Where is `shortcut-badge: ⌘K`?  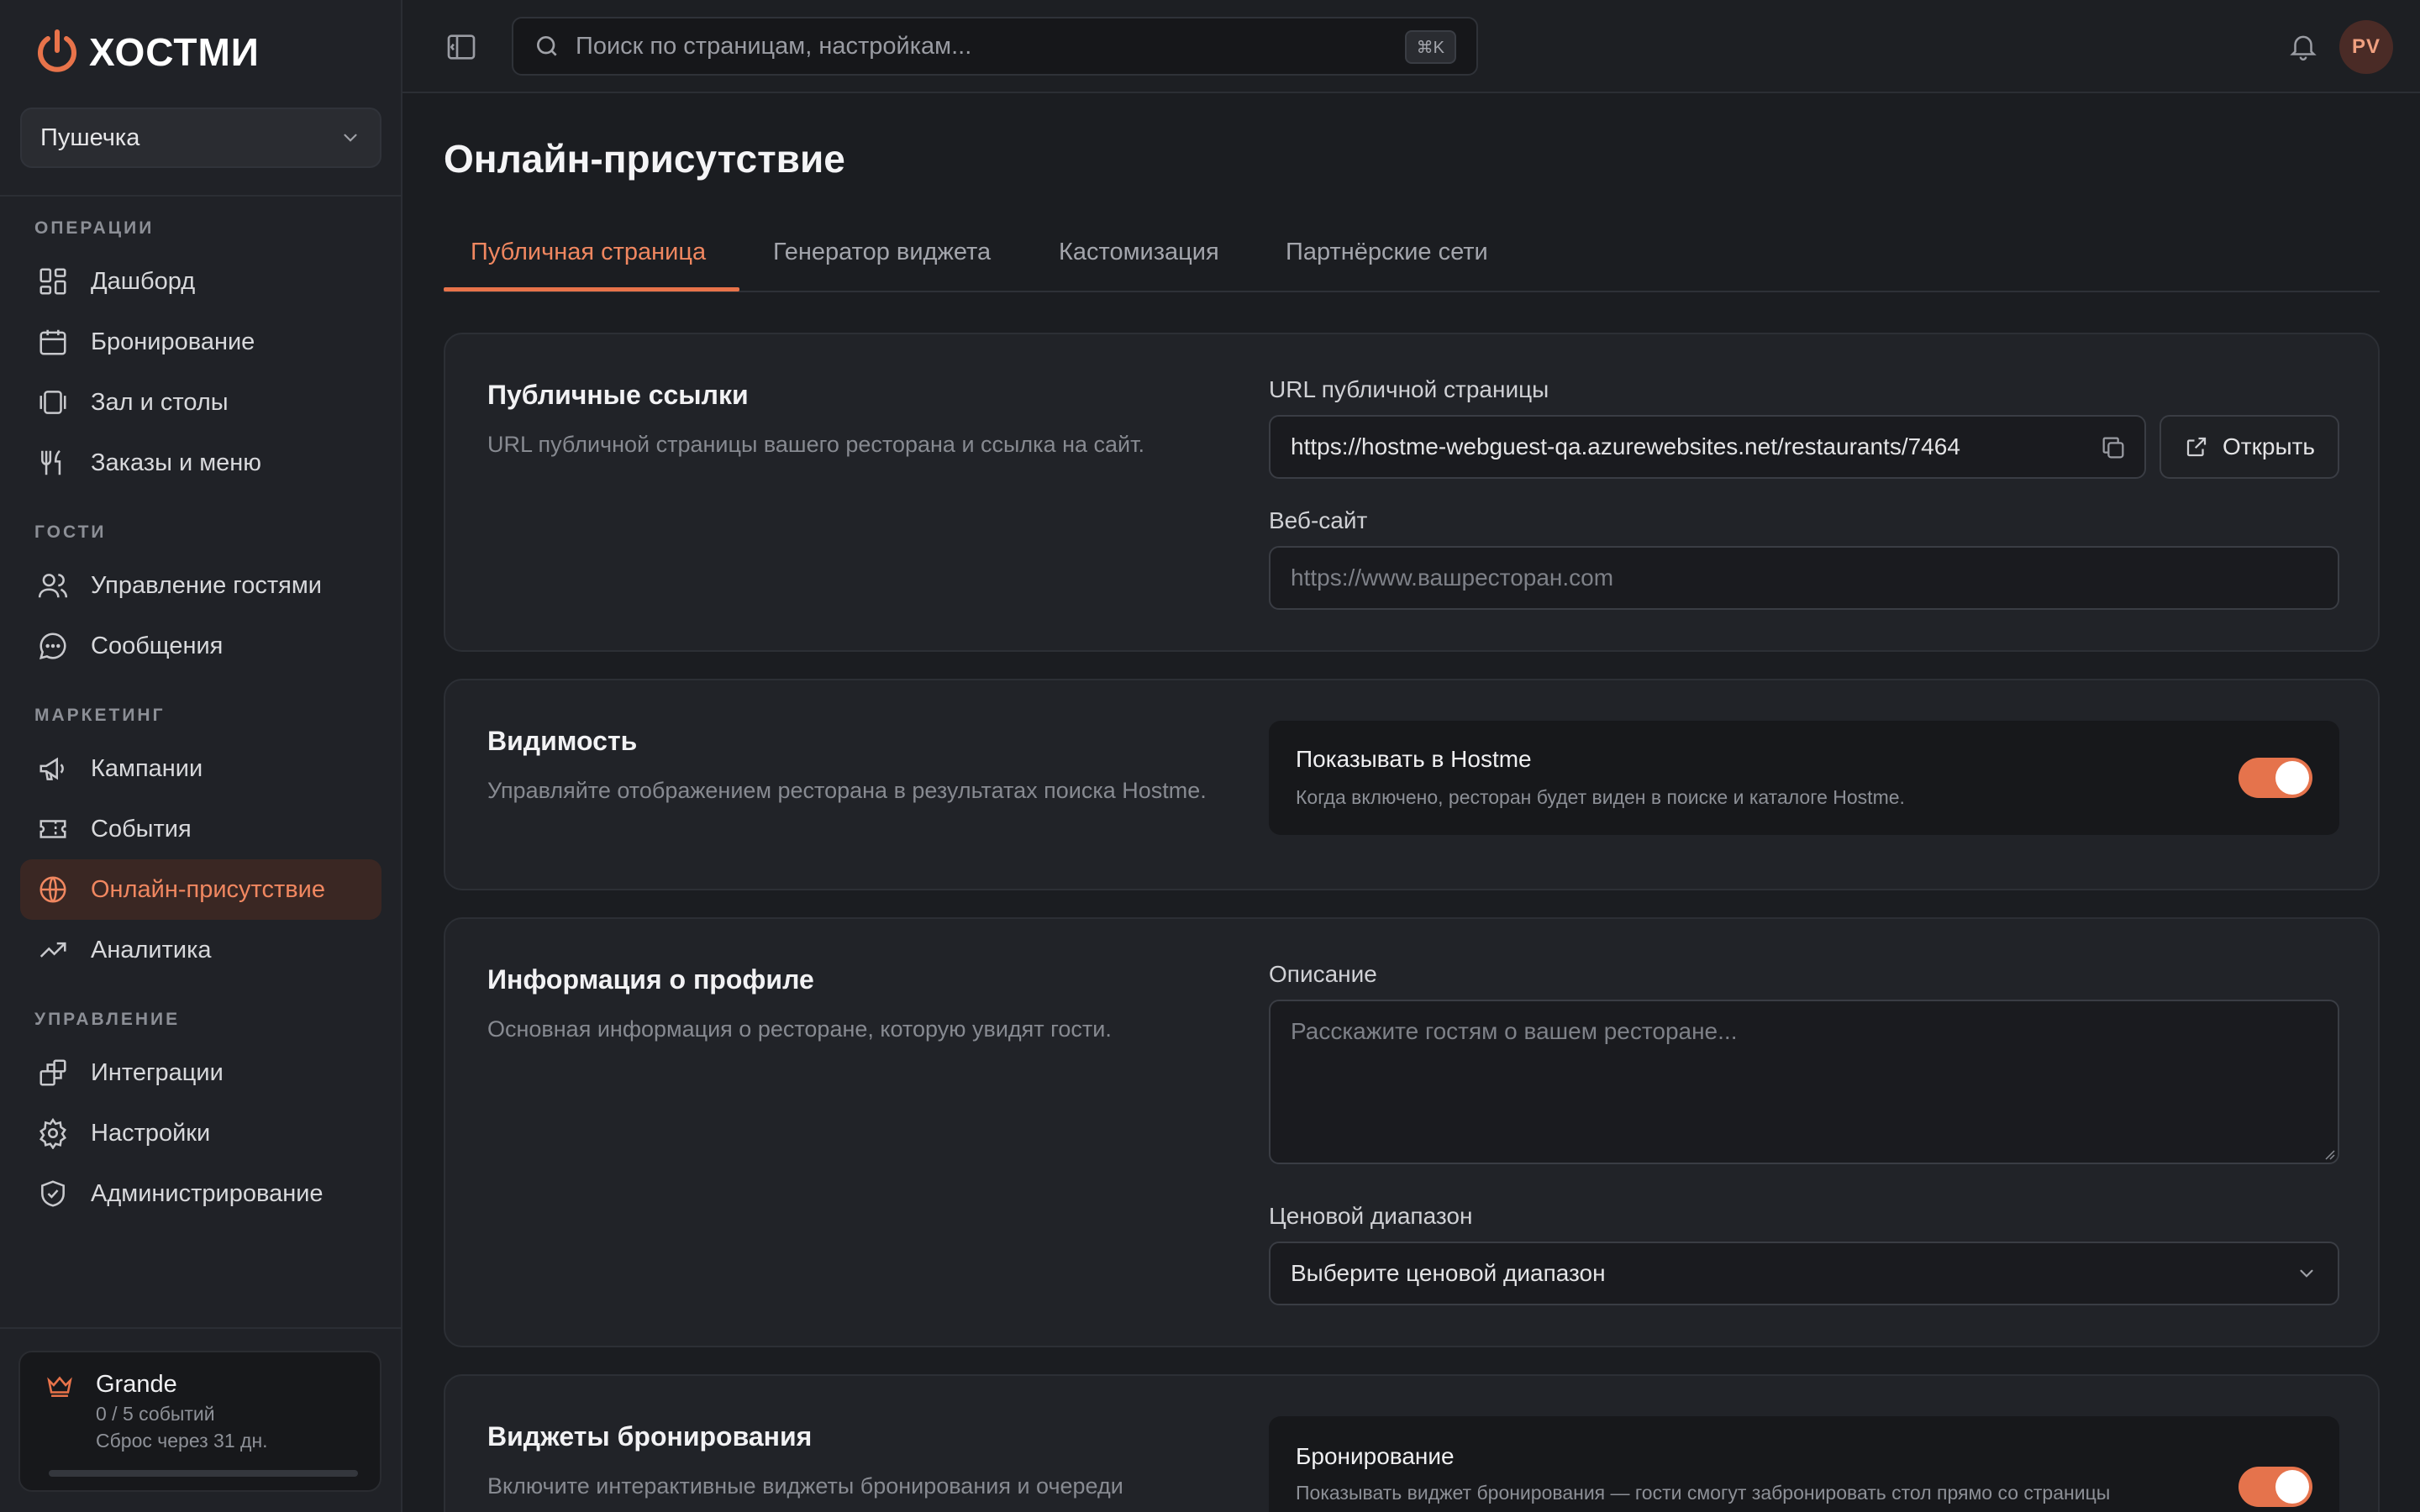 shortcut-badge: ⌘K is located at coordinates (1430, 47).